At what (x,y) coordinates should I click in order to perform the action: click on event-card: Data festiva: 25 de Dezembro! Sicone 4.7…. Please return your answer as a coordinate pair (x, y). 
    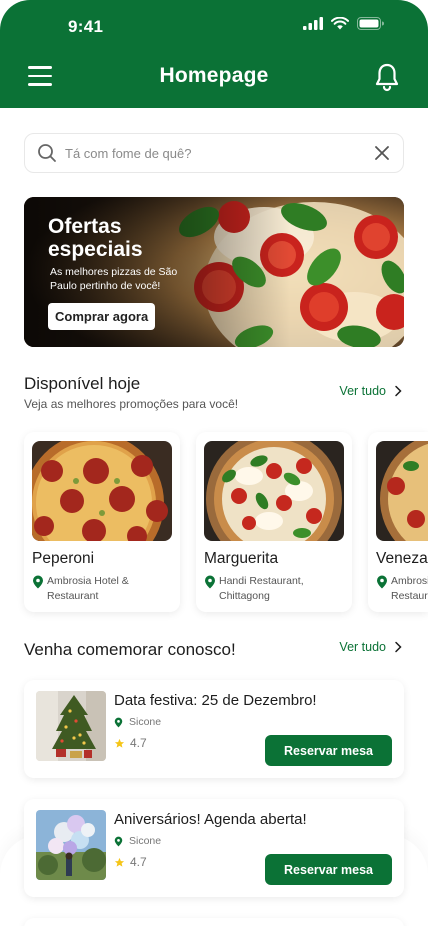
    Looking at the image, I should click on (214, 729).